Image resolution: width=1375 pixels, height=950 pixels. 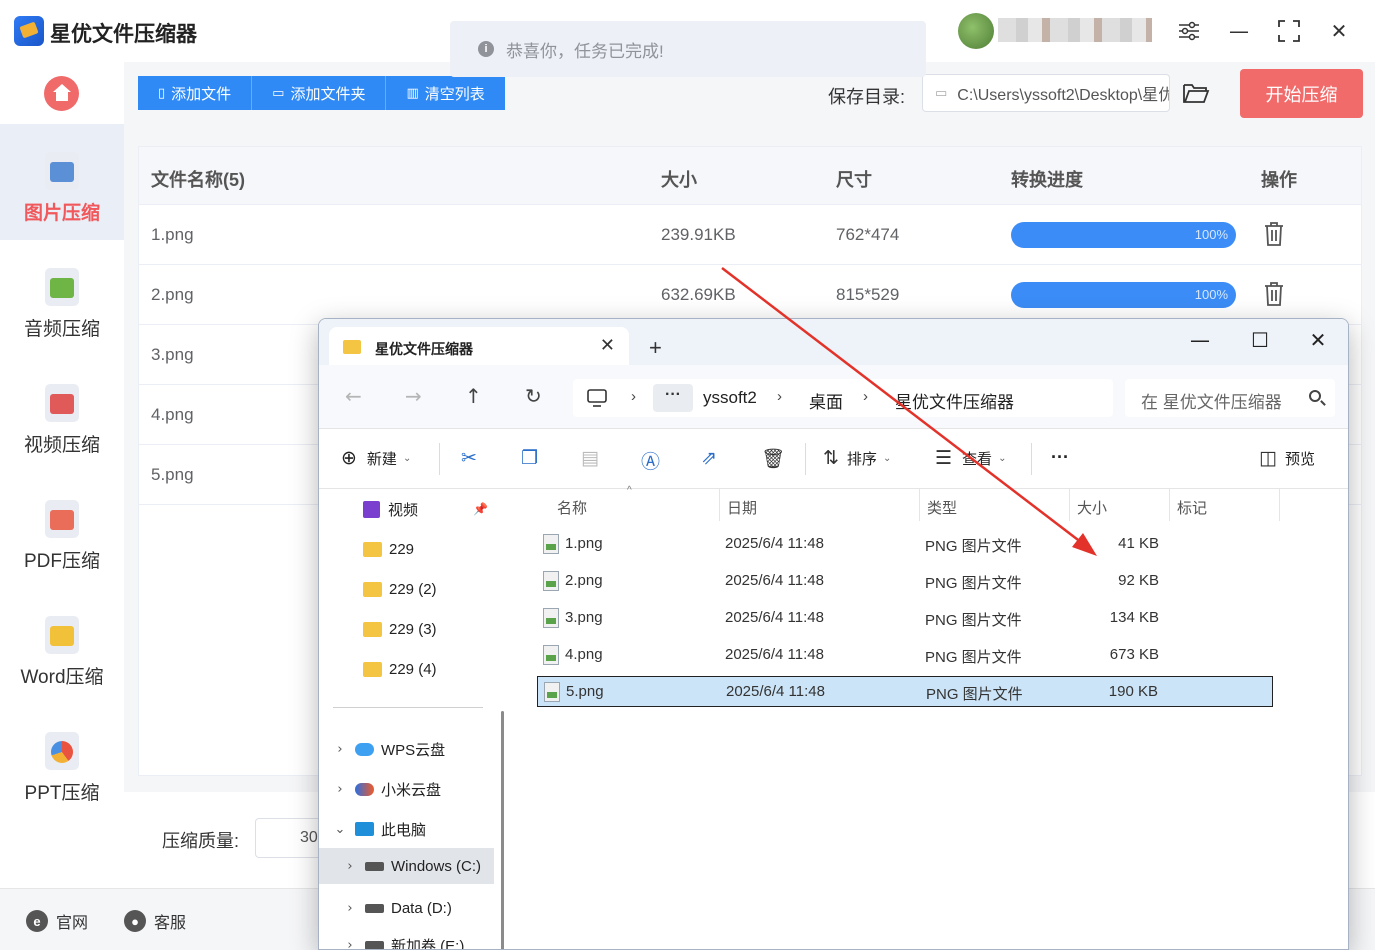 What do you see at coordinates (62, 298) in the screenshot?
I see `sidebar-item-audio: 音频压缩` at bounding box center [62, 298].